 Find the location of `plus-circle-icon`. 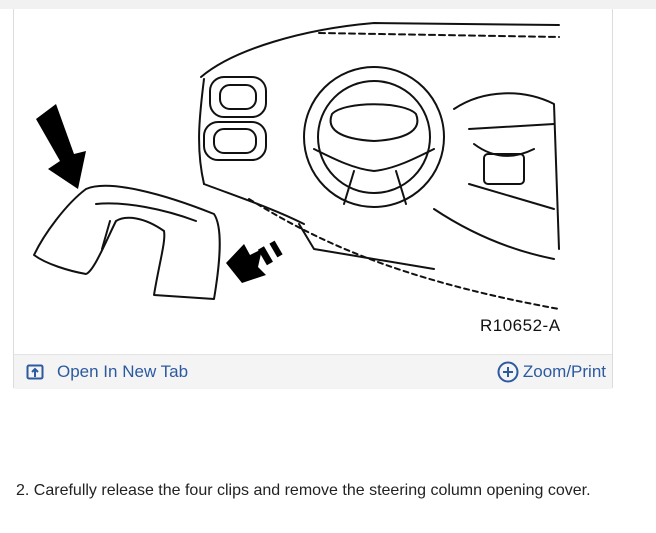

plus-circle-icon is located at coordinates (508, 372).